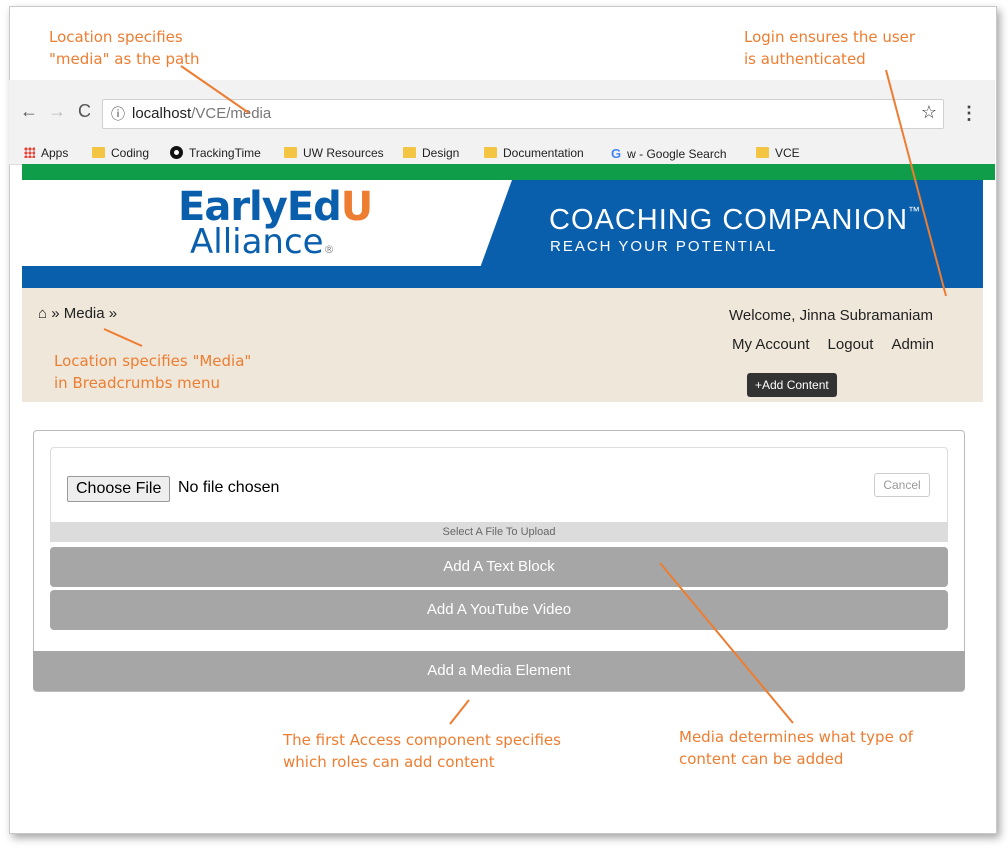  What do you see at coordinates (729, 220) in the screenshot?
I see `site-title-text: COACHING COMPANION` at bounding box center [729, 220].